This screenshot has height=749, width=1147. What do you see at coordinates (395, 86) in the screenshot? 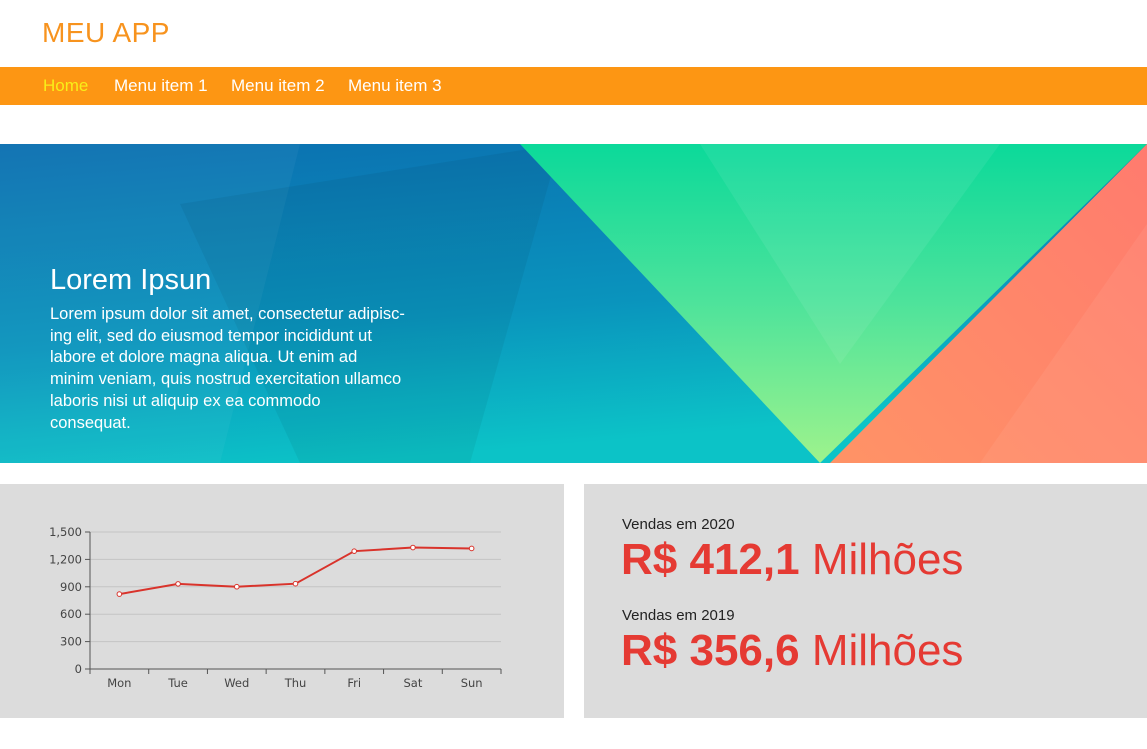
I see `nav-item-menu-3: Menu item 3` at bounding box center [395, 86].